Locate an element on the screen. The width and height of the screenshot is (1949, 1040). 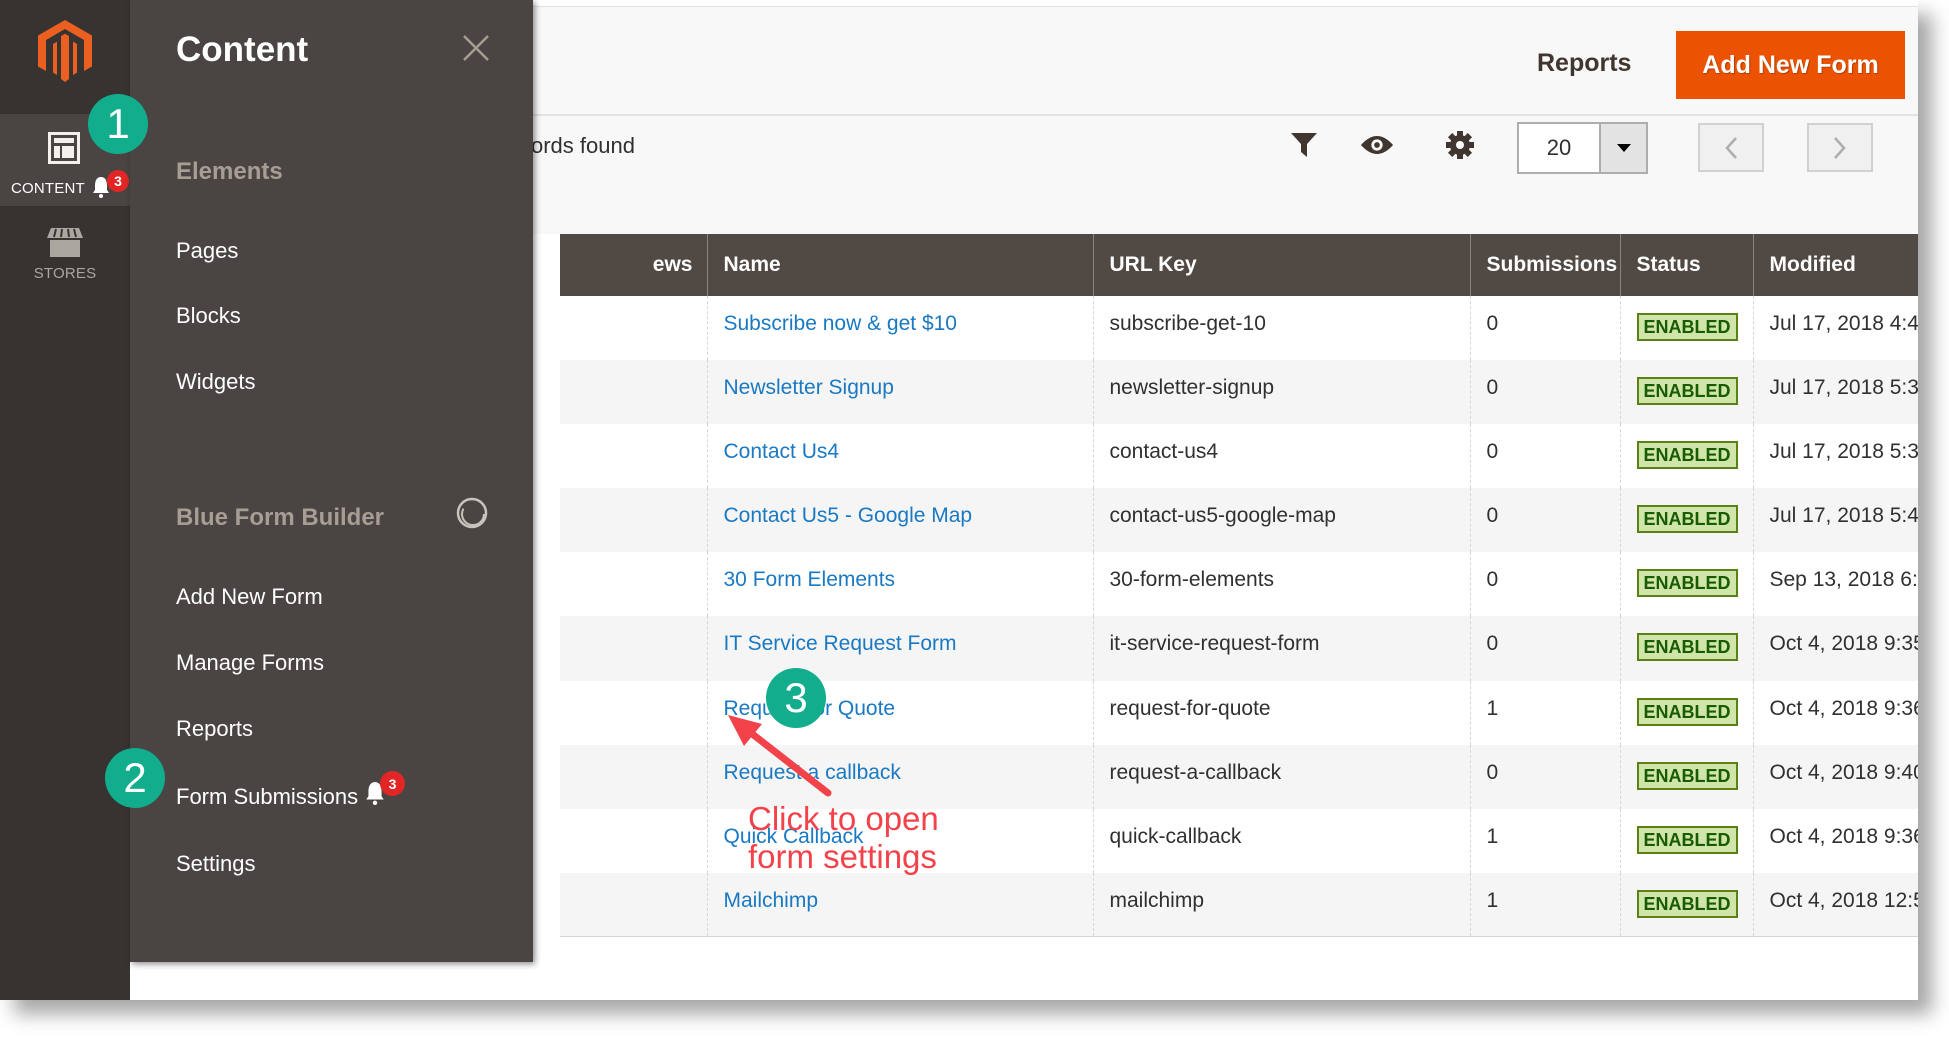
previous-page-button is located at coordinates (1731, 147).